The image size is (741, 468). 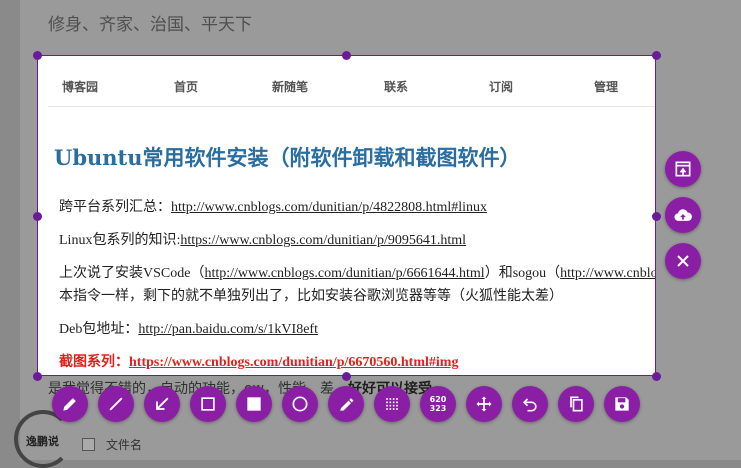 I want to click on selection-size-indicator: 620 323, so click(x=438, y=404).